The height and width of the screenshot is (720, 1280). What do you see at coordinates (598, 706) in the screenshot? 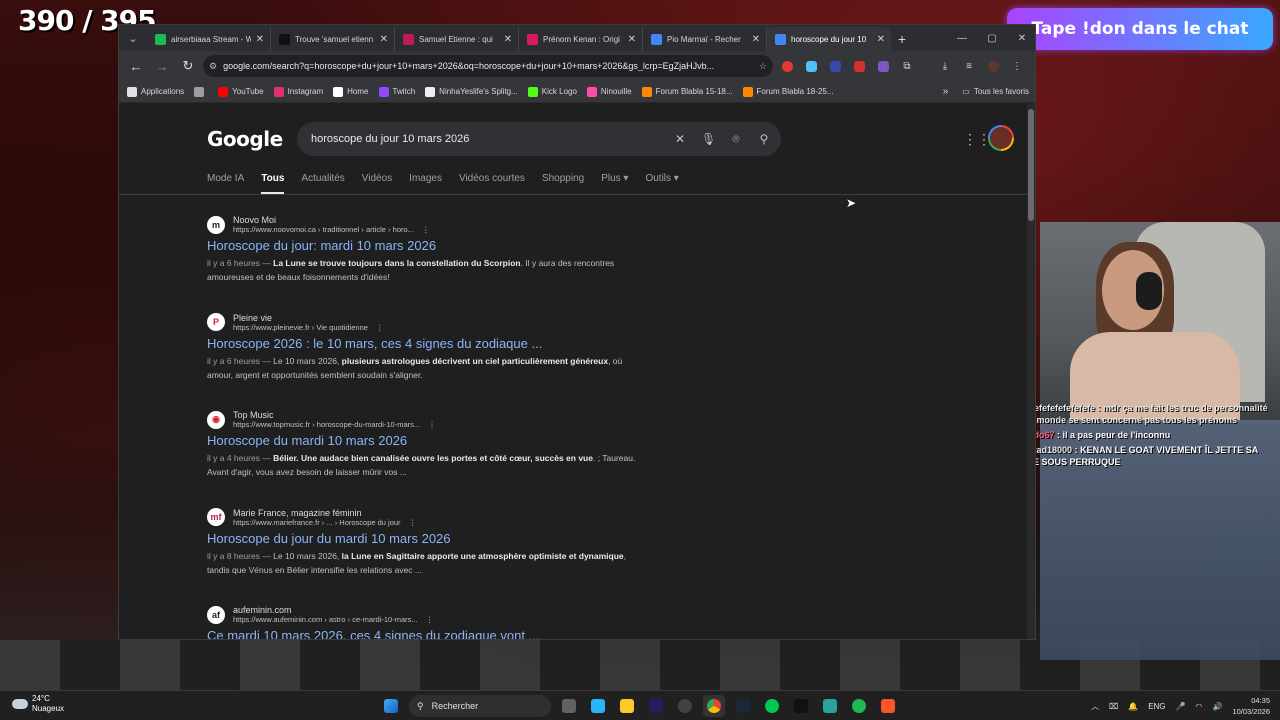
I see `store-icon` at bounding box center [598, 706].